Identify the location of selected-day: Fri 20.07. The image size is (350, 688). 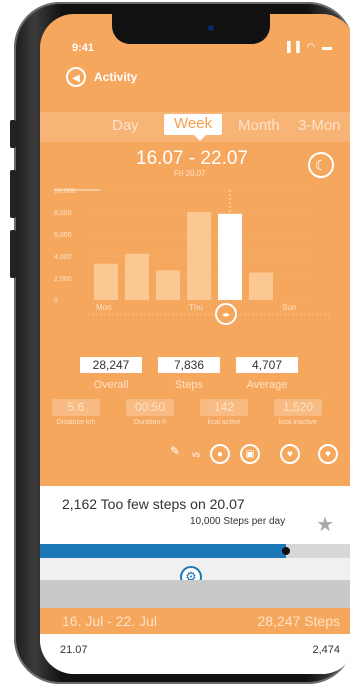
(190, 173).